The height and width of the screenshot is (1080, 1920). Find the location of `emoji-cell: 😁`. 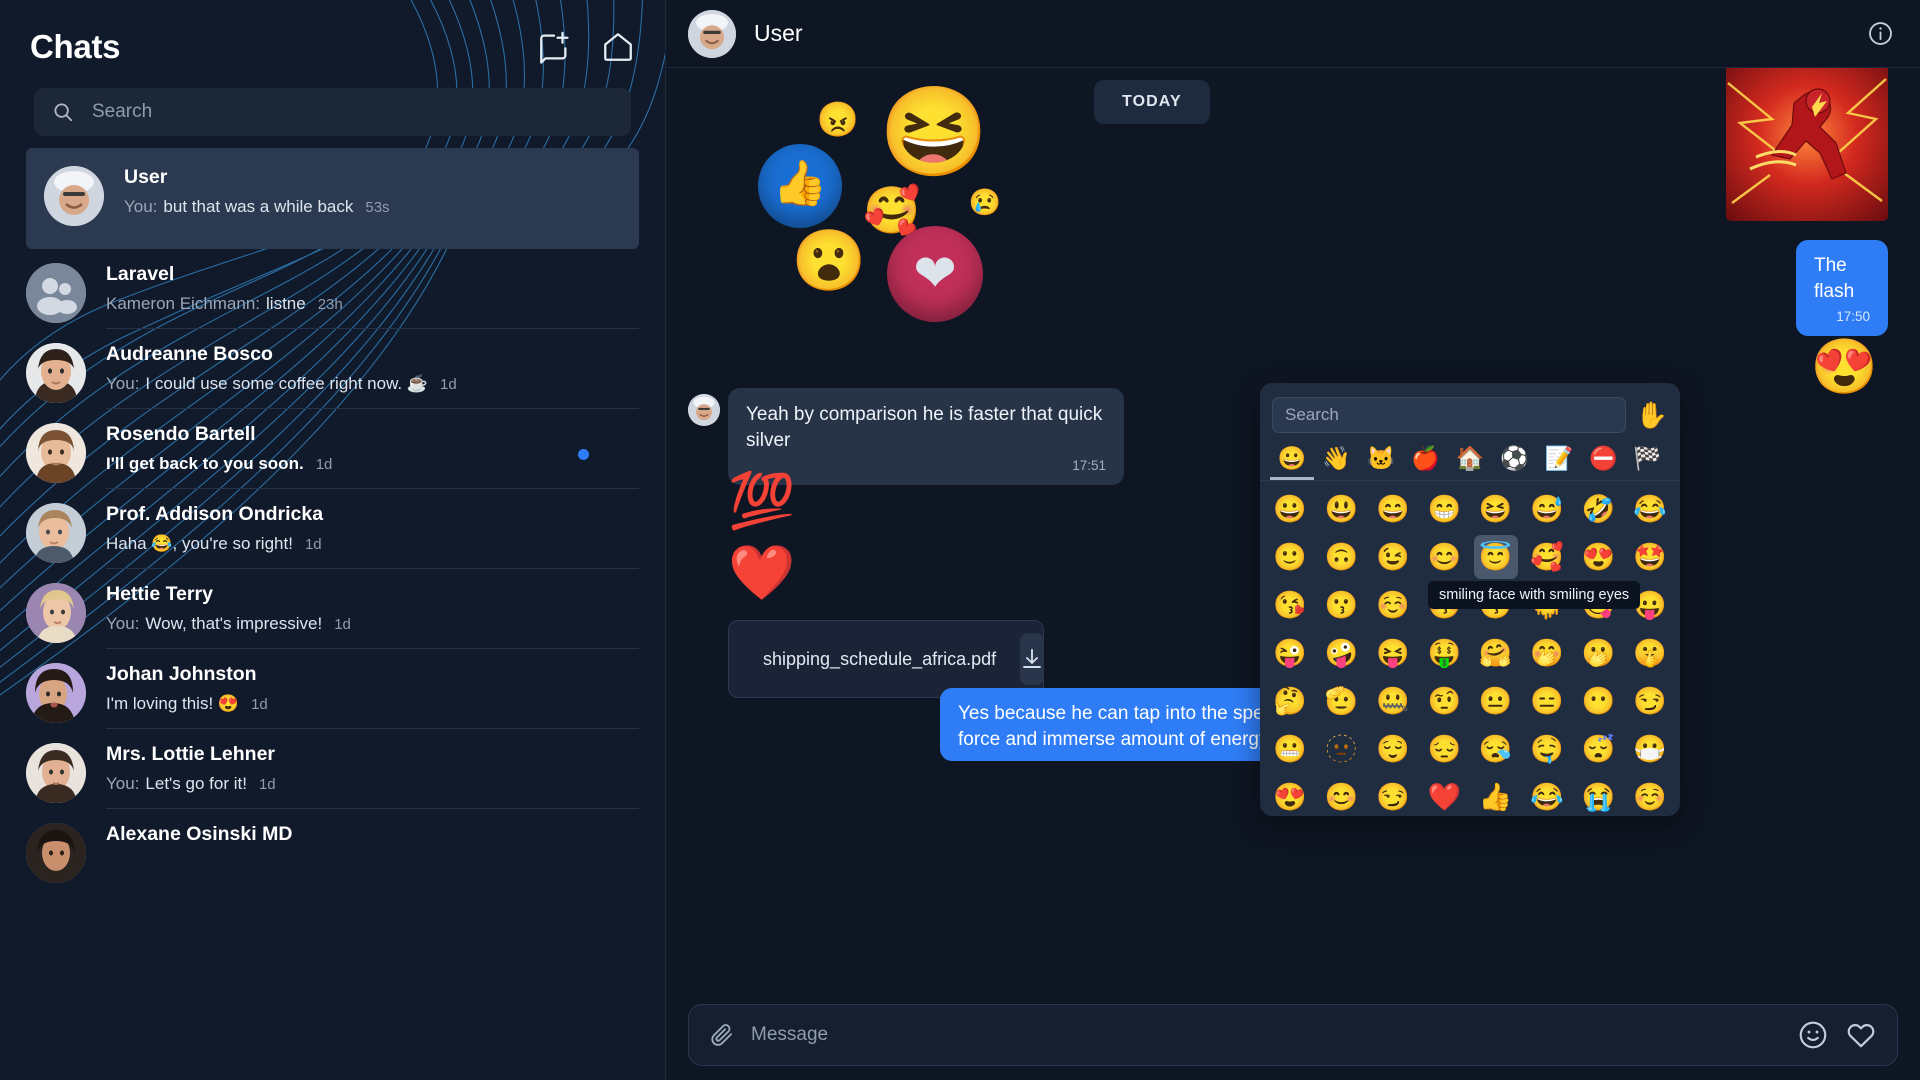

emoji-cell: 😁 is located at coordinates (1444, 509).